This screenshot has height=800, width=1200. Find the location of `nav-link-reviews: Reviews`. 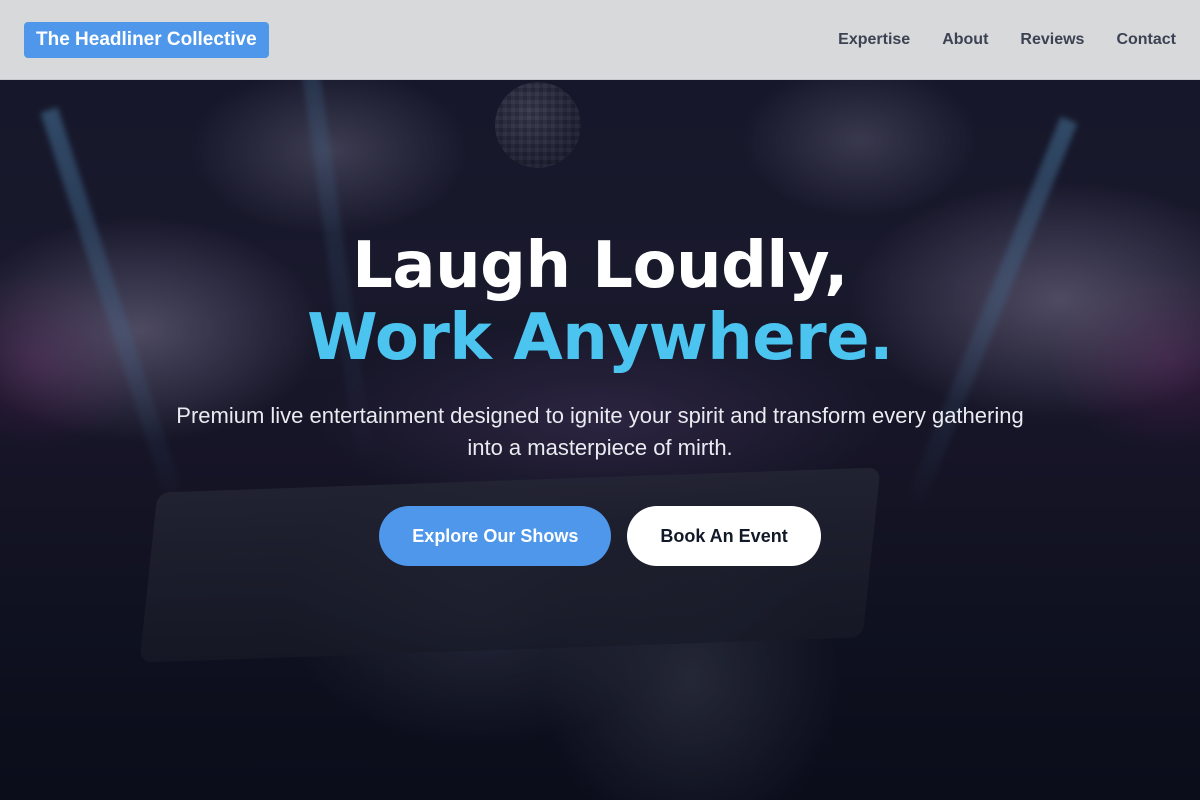

nav-link-reviews: Reviews is located at coordinates (1052, 40).